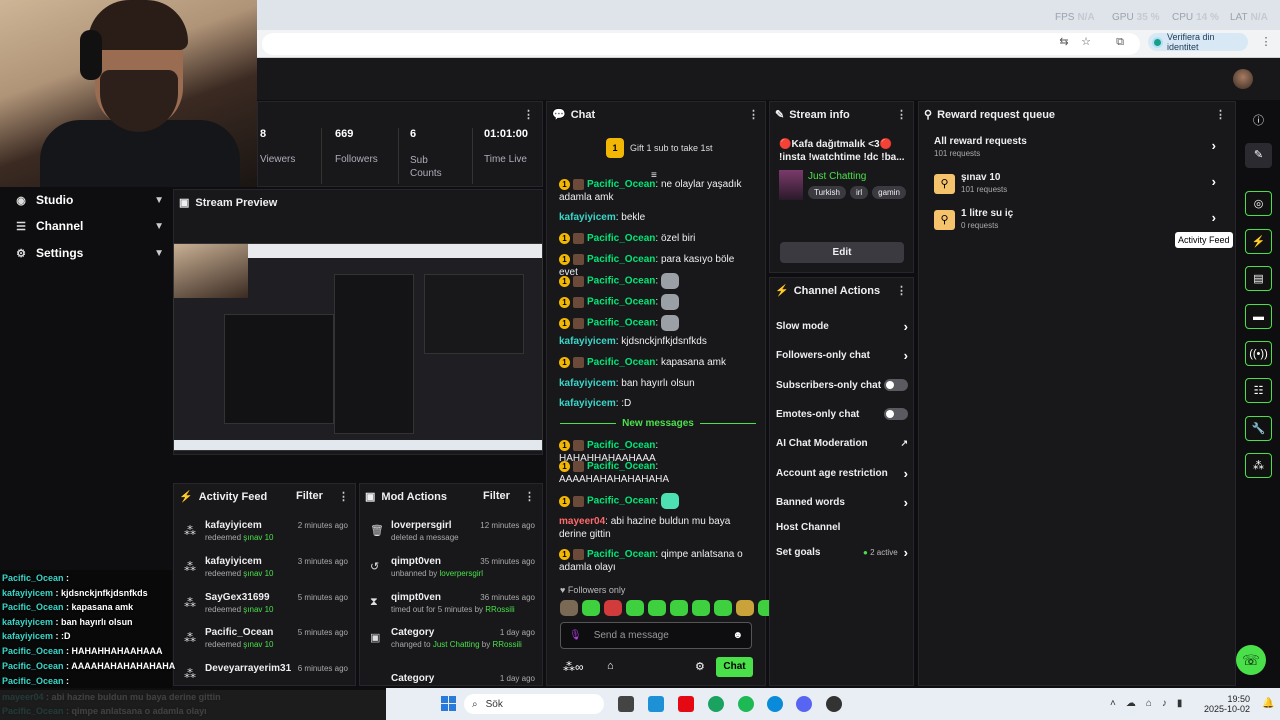 The width and height of the screenshot is (1280, 720). I want to click on user-avatar, so click(1243, 79).